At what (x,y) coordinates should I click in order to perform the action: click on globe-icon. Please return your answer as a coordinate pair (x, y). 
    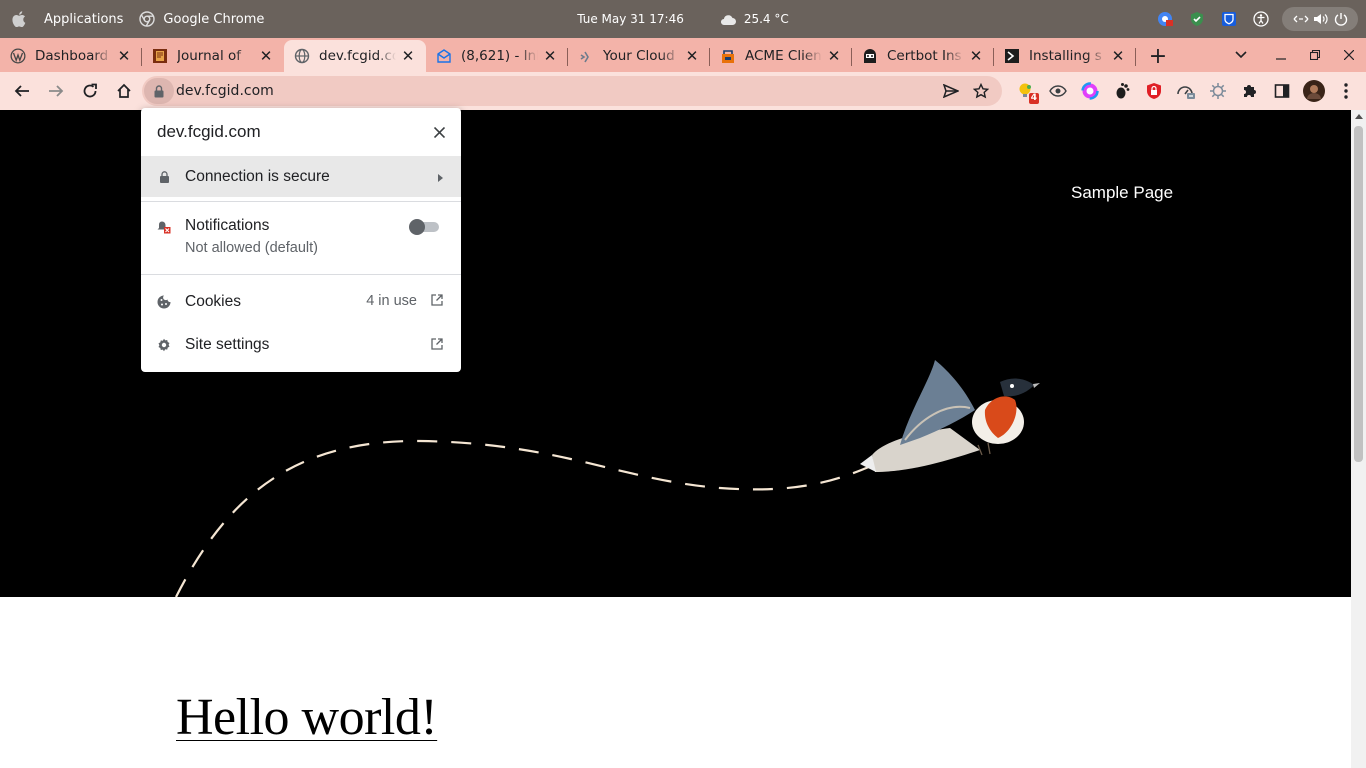
    Looking at the image, I should click on (302, 56).